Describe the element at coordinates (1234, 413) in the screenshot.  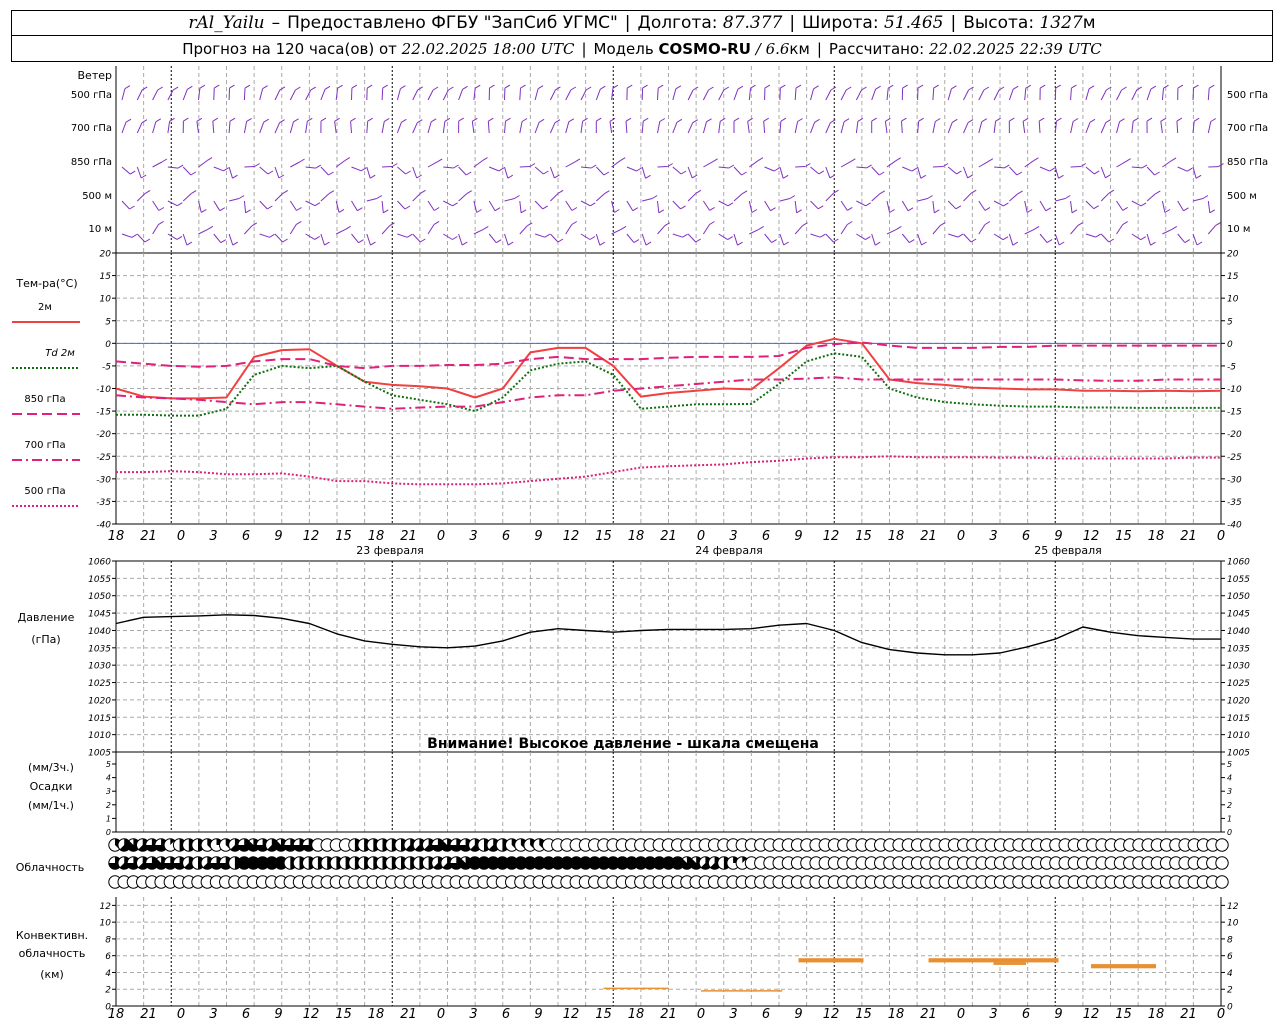
I see `temperature-tick-label-right: -15` at that location.